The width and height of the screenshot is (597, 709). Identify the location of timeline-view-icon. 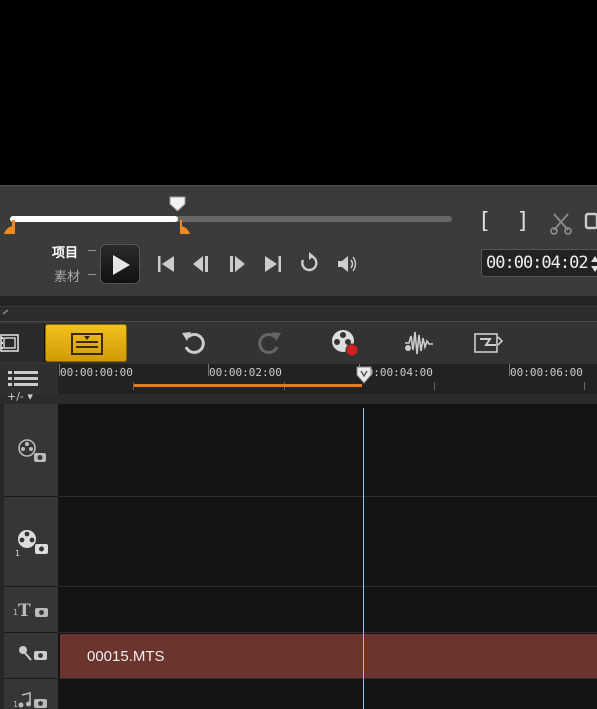
(87, 344).